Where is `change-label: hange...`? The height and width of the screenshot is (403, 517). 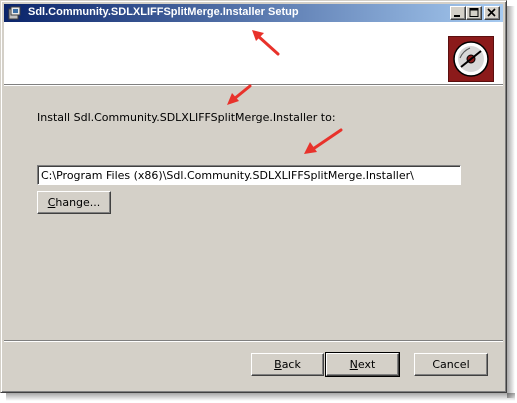
change-label: hange... is located at coordinates (78, 202).